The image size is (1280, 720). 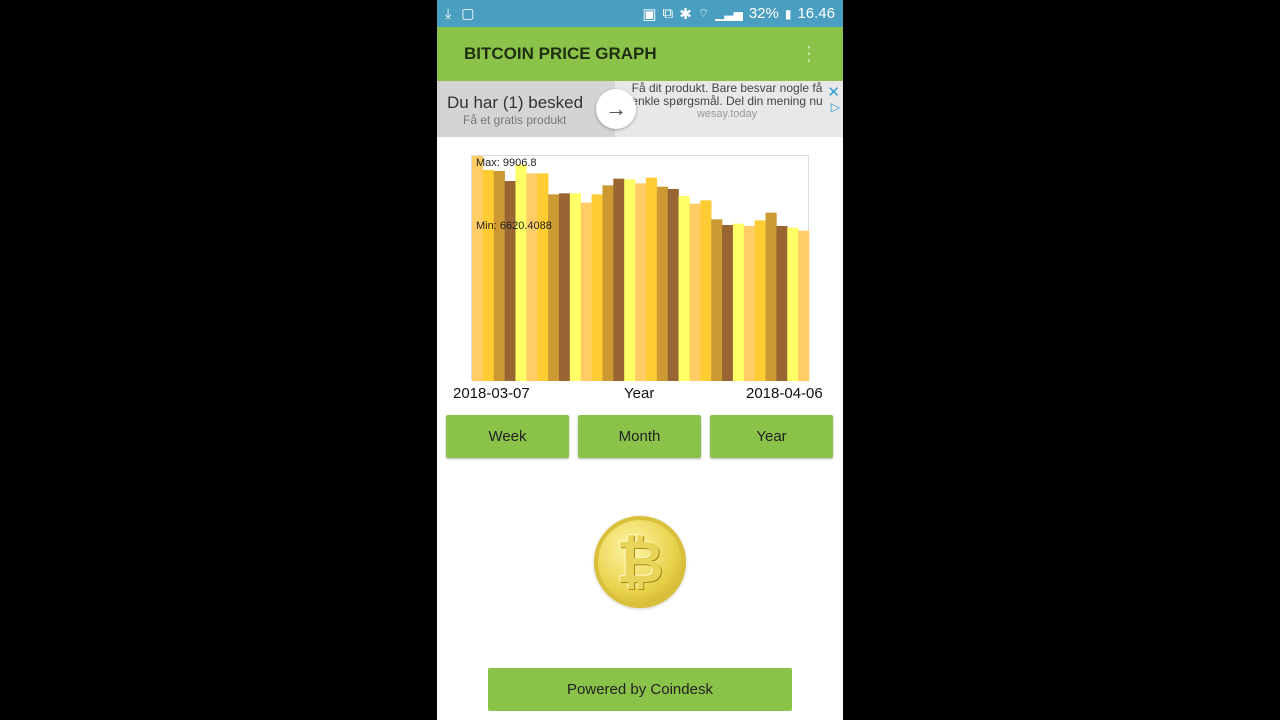 I want to click on wifi-icon: ⌔, so click(x=703, y=13).